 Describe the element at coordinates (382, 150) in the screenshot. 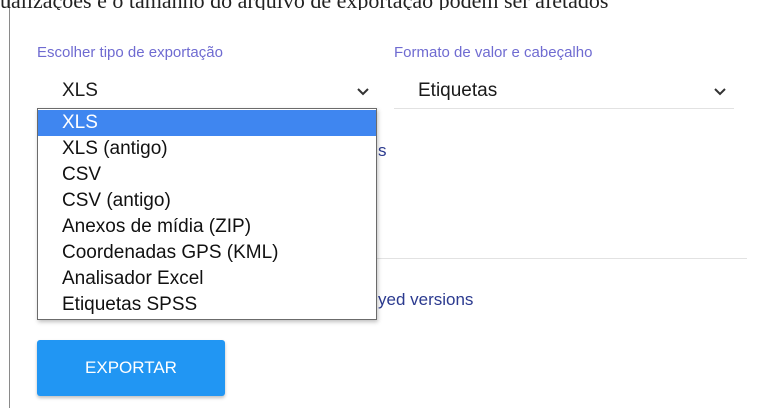

I see `partially-hidden-option-text: s` at that location.